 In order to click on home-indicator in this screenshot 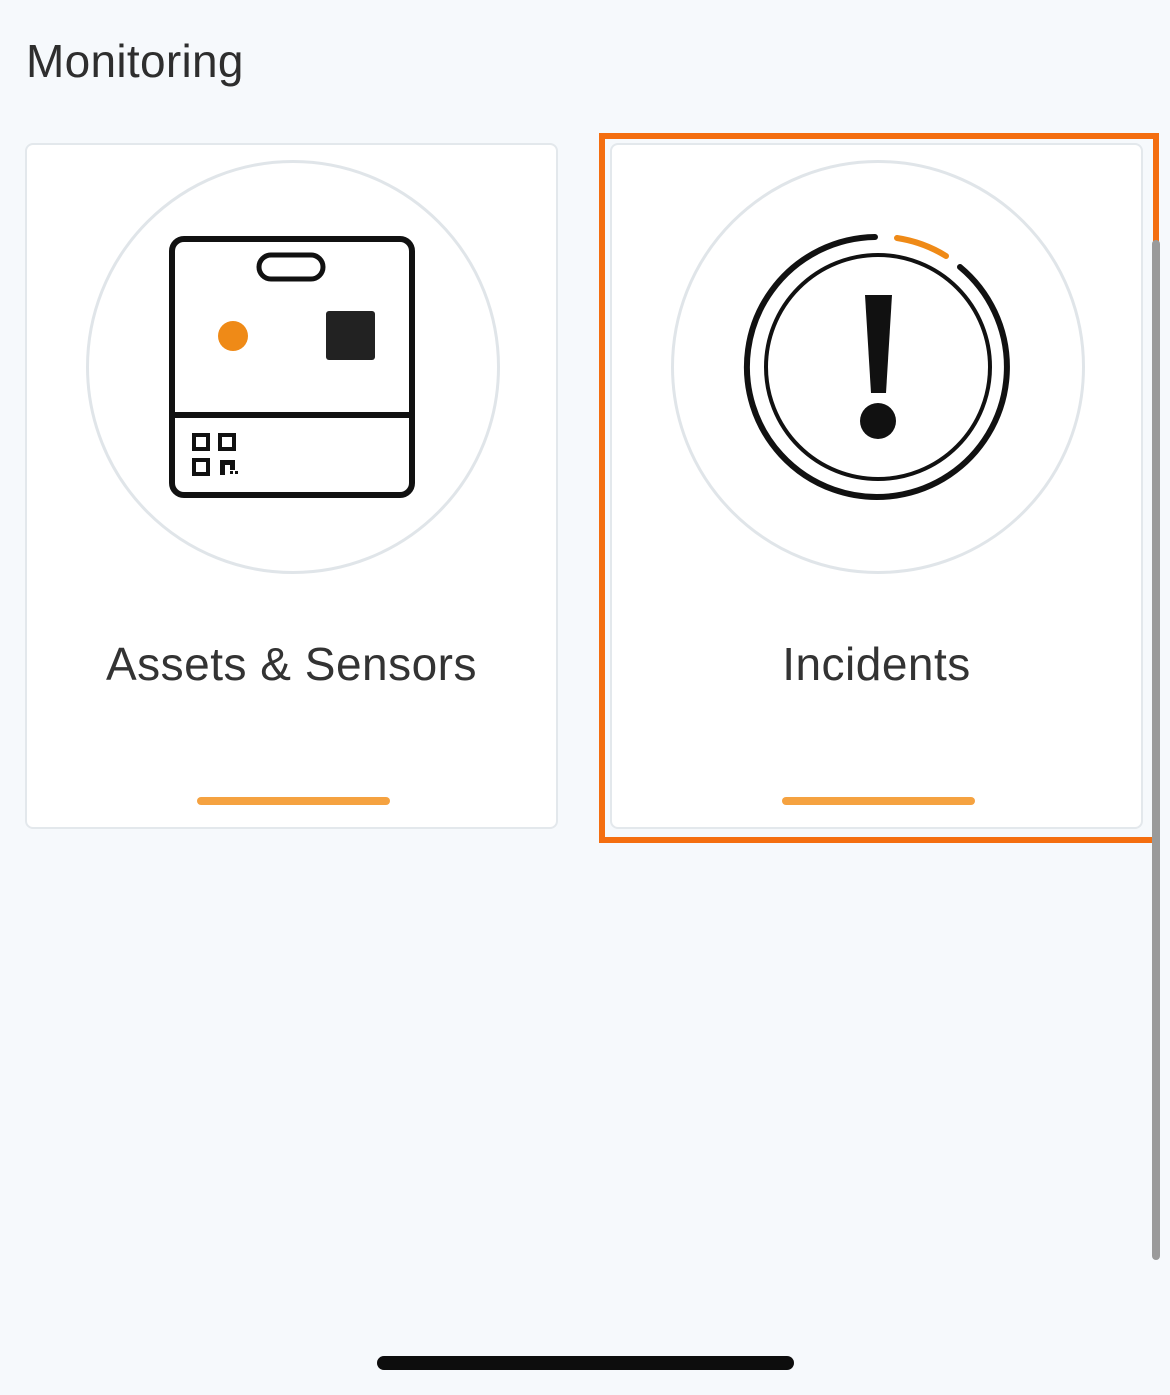, I will do `click(585, 1363)`.